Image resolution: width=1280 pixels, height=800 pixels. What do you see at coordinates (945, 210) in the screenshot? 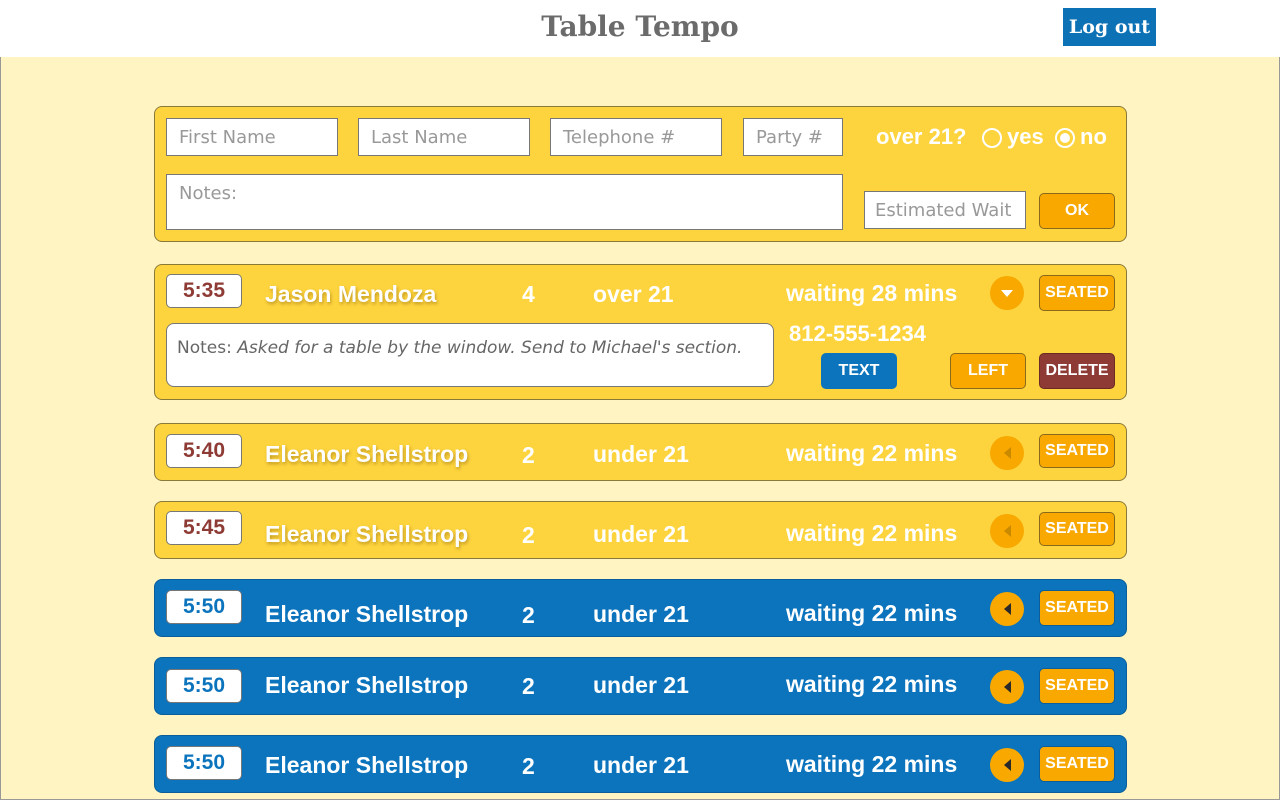
I see `estimated-wait-input: Estimated Wait` at bounding box center [945, 210].